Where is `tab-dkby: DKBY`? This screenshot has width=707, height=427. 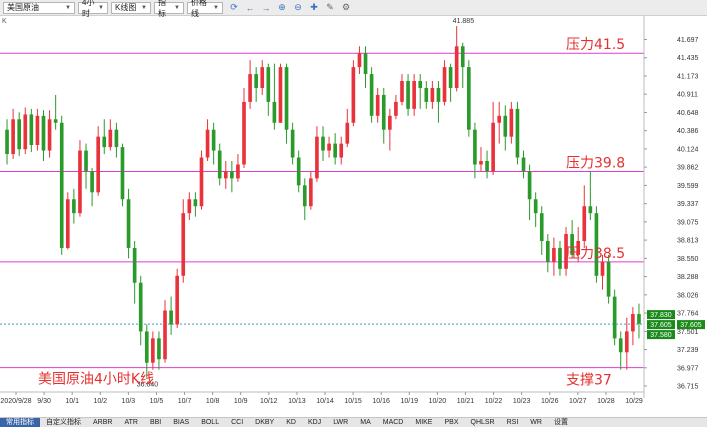
tab-dkby: DKBY is located at coordinates (264, 422).